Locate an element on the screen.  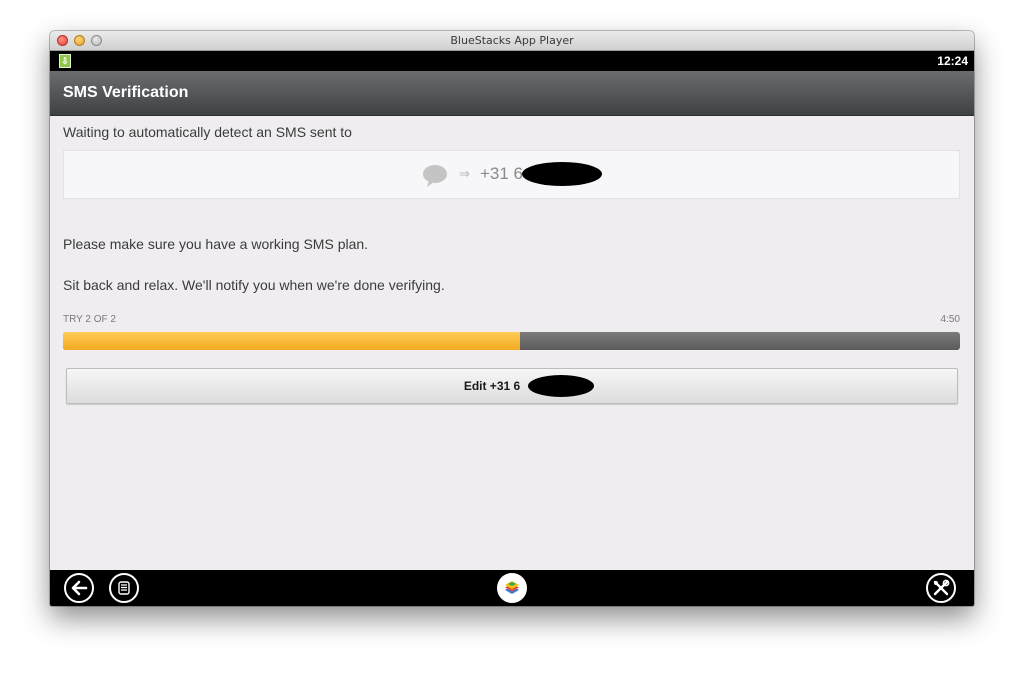
bluestacks-home-button is located at coordinates (512, 588).